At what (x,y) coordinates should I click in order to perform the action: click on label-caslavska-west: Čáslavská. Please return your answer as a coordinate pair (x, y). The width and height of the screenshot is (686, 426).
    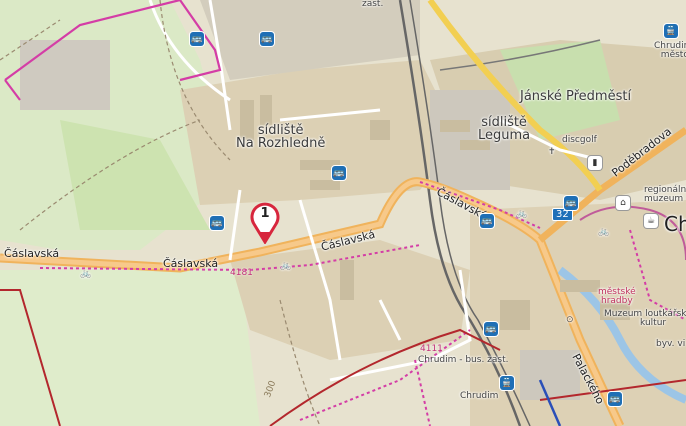
    Looking at the image, I should click on (32, 253).